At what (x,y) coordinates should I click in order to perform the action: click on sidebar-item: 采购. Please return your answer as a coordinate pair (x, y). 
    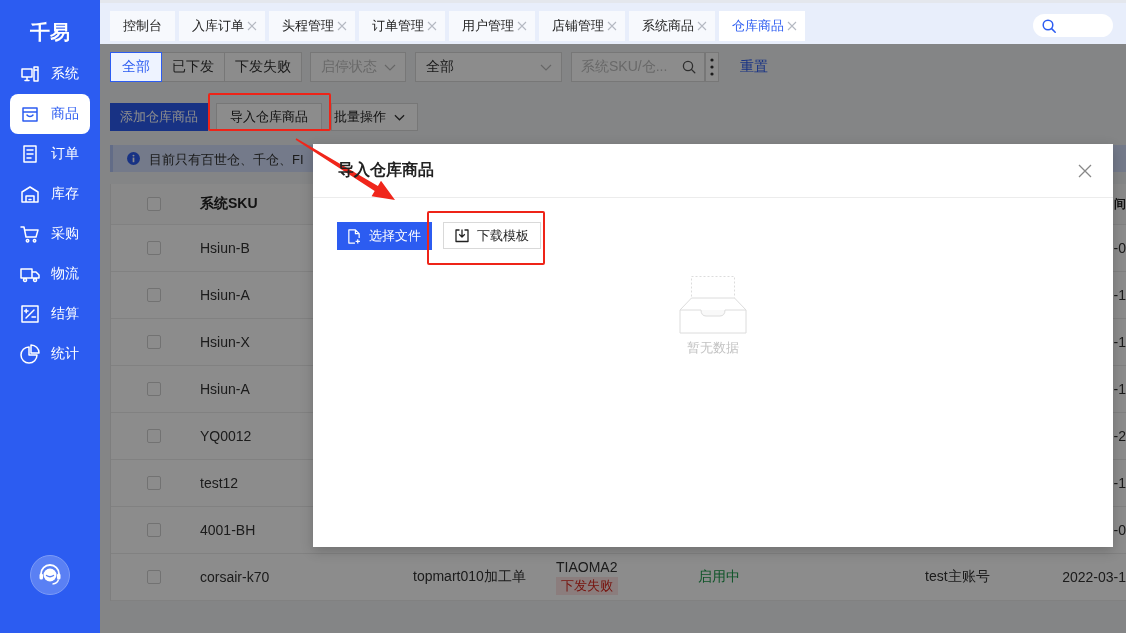
    Looking at the image, I should click on (50, 234).